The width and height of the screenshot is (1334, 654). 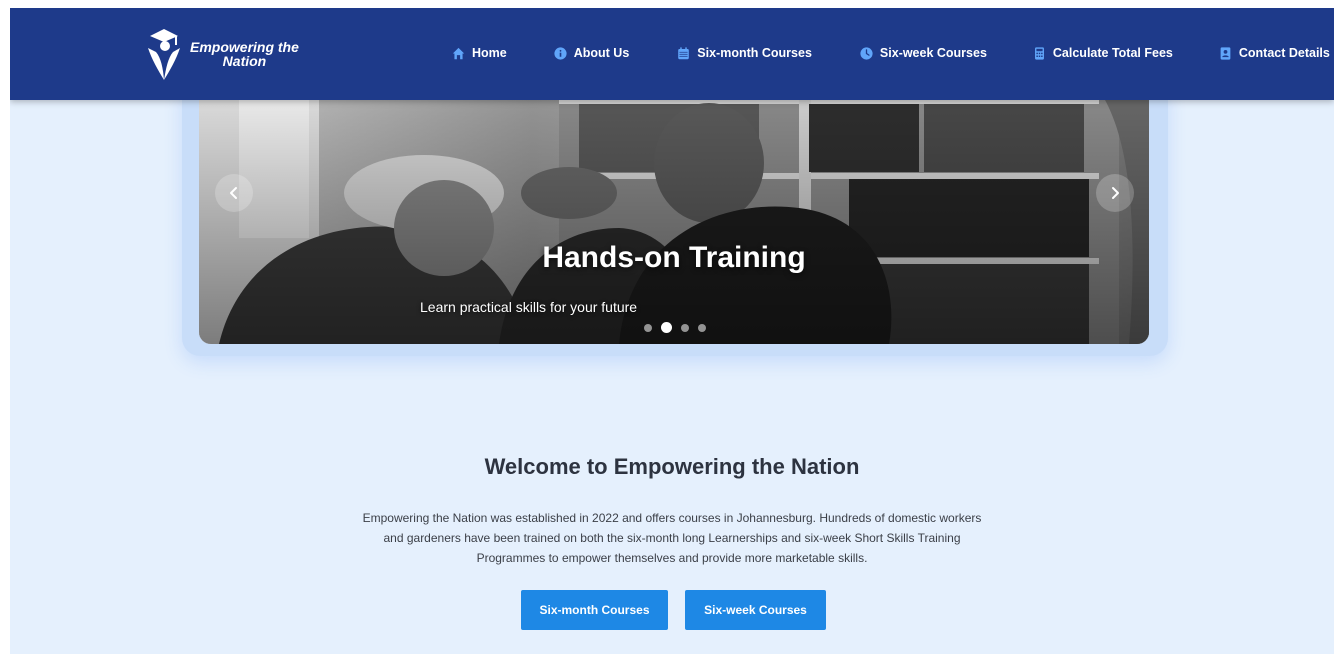 I want to click on carousel-indicators, so click(x=679, y=327).